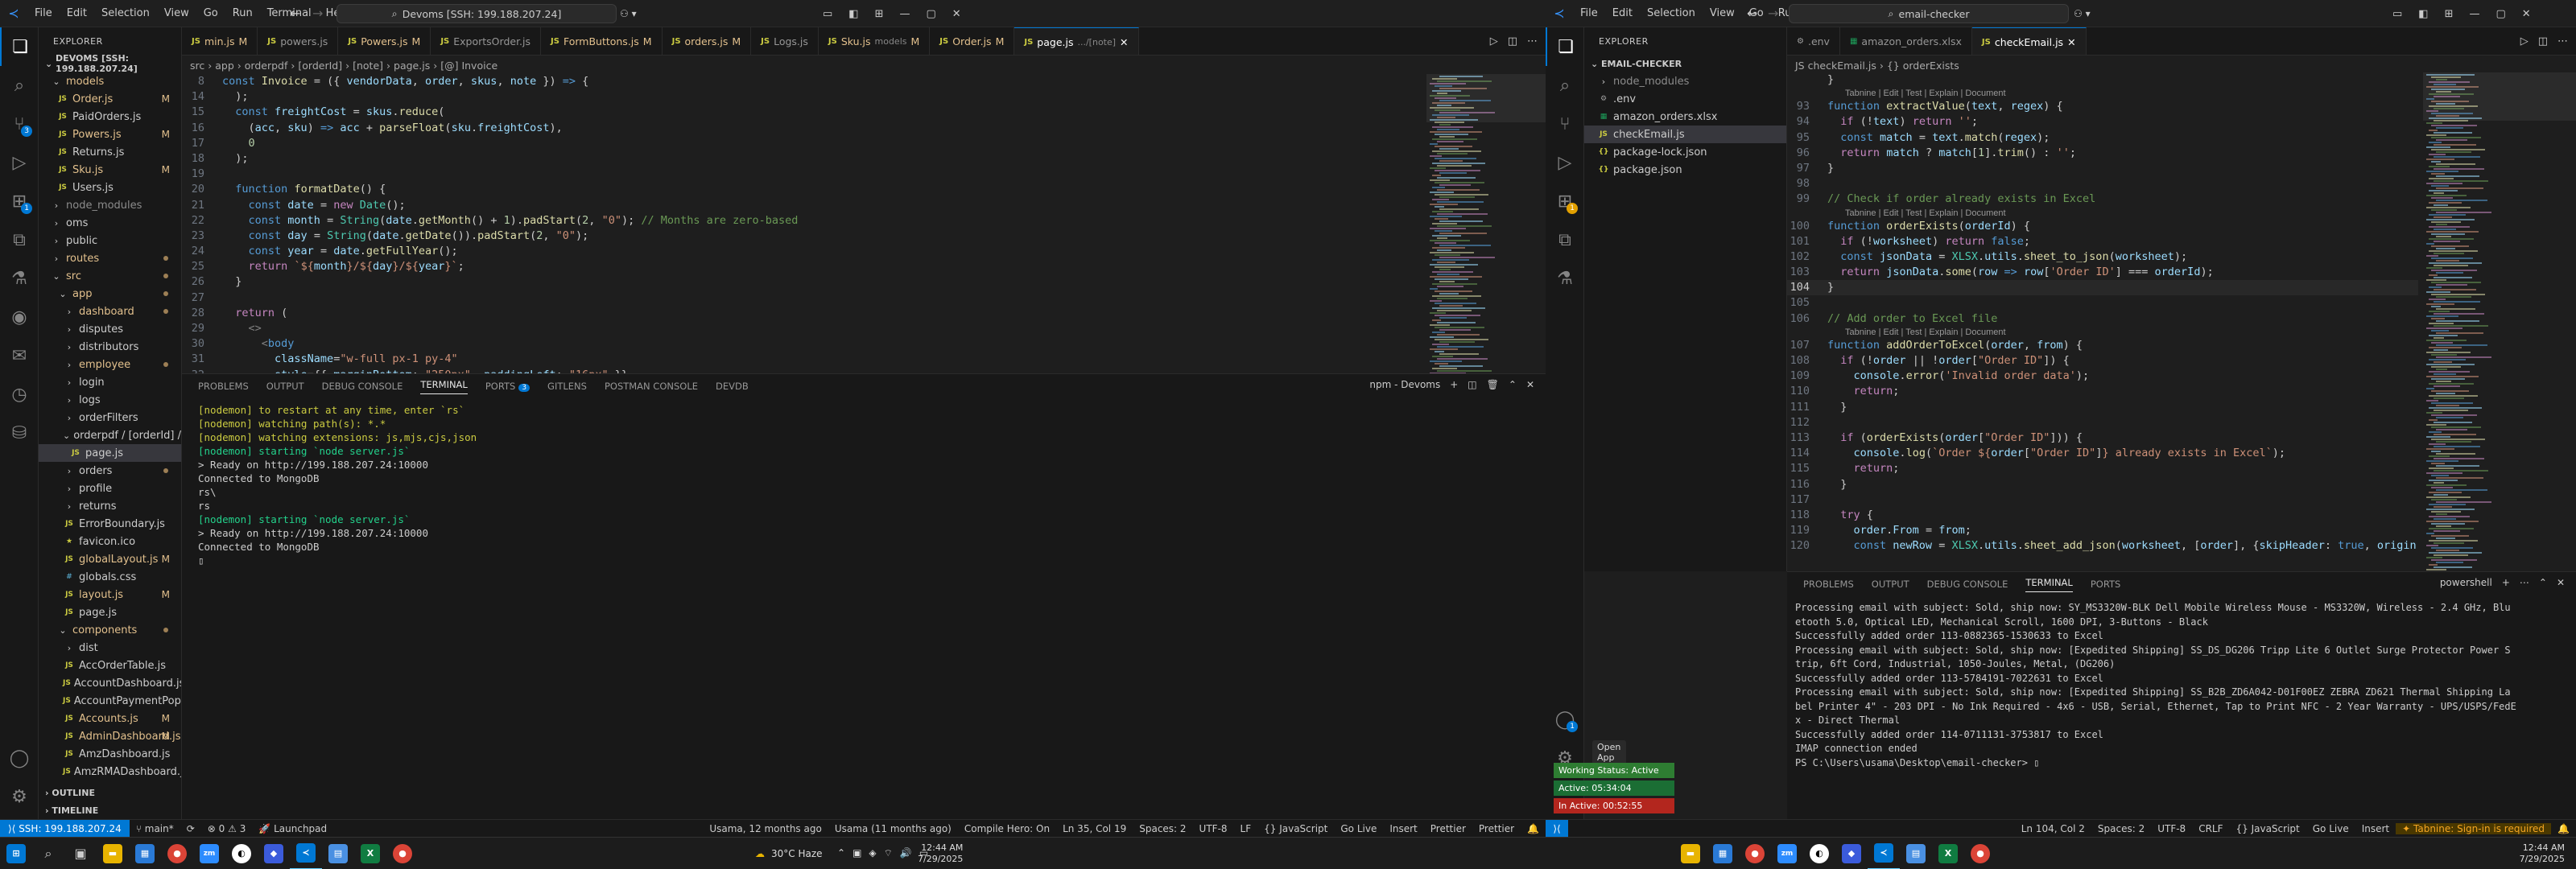  Describe the element at coordinates (444, 386) in the screenshot. I see `panel-tab-terminal: TERMINAL` at that location.